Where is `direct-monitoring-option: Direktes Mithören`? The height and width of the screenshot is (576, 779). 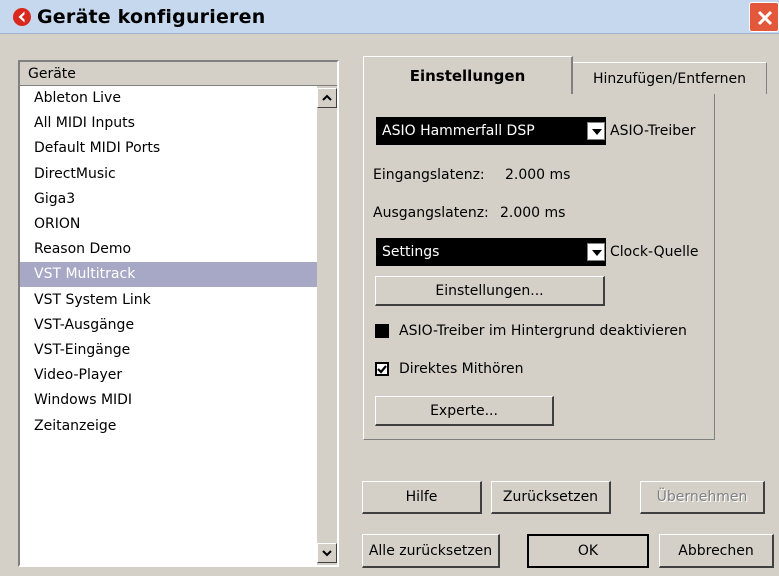 direct-monitoring-option: Direktes Mithören is located at coordinates (475, 369).